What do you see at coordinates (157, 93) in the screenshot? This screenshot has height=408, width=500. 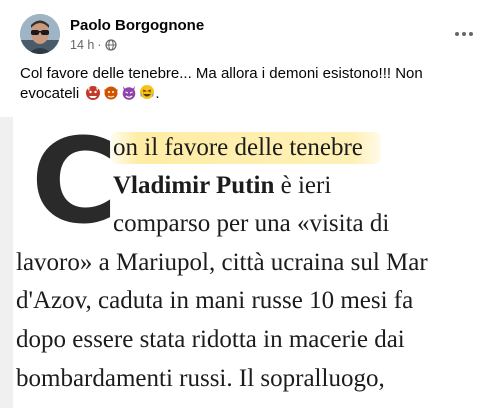 I see `post-text-trailing: .` at bounding box center [157, 93].